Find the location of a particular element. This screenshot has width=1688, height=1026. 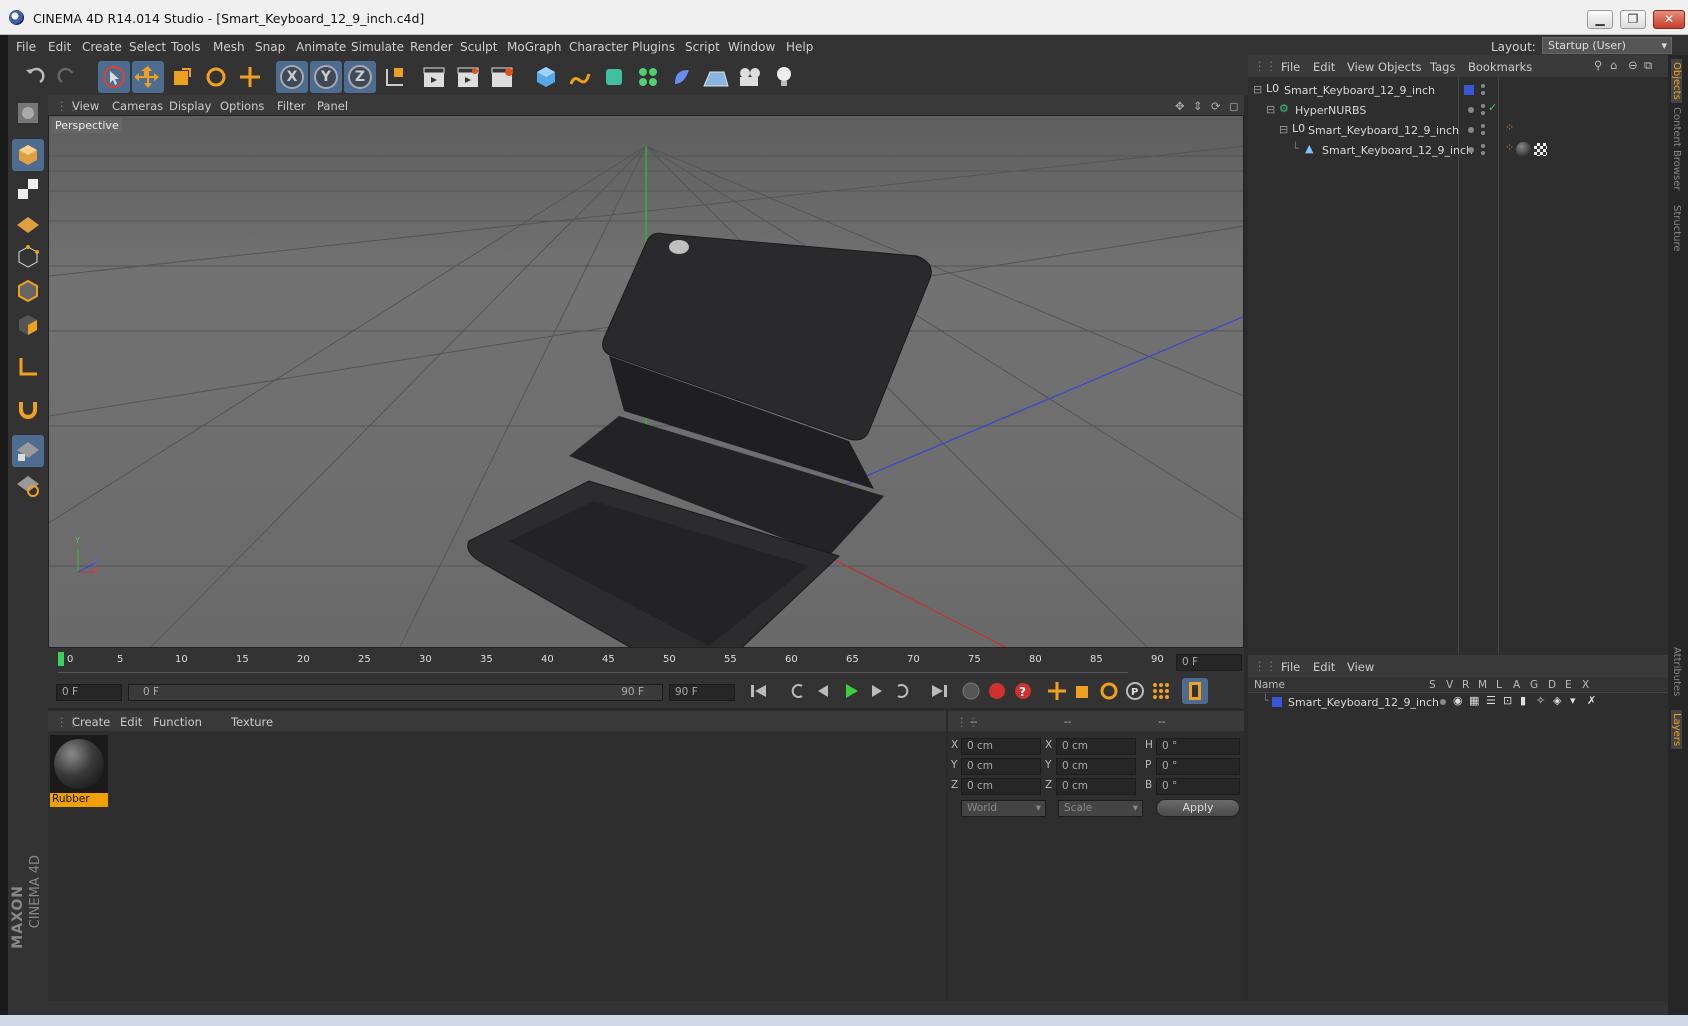

playhead-marker is located at coordinates (61, 659).